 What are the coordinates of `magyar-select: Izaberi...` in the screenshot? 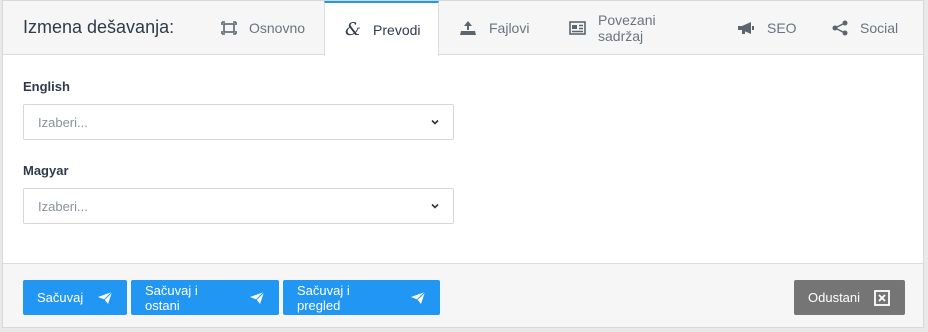 It's located at (238, 206).